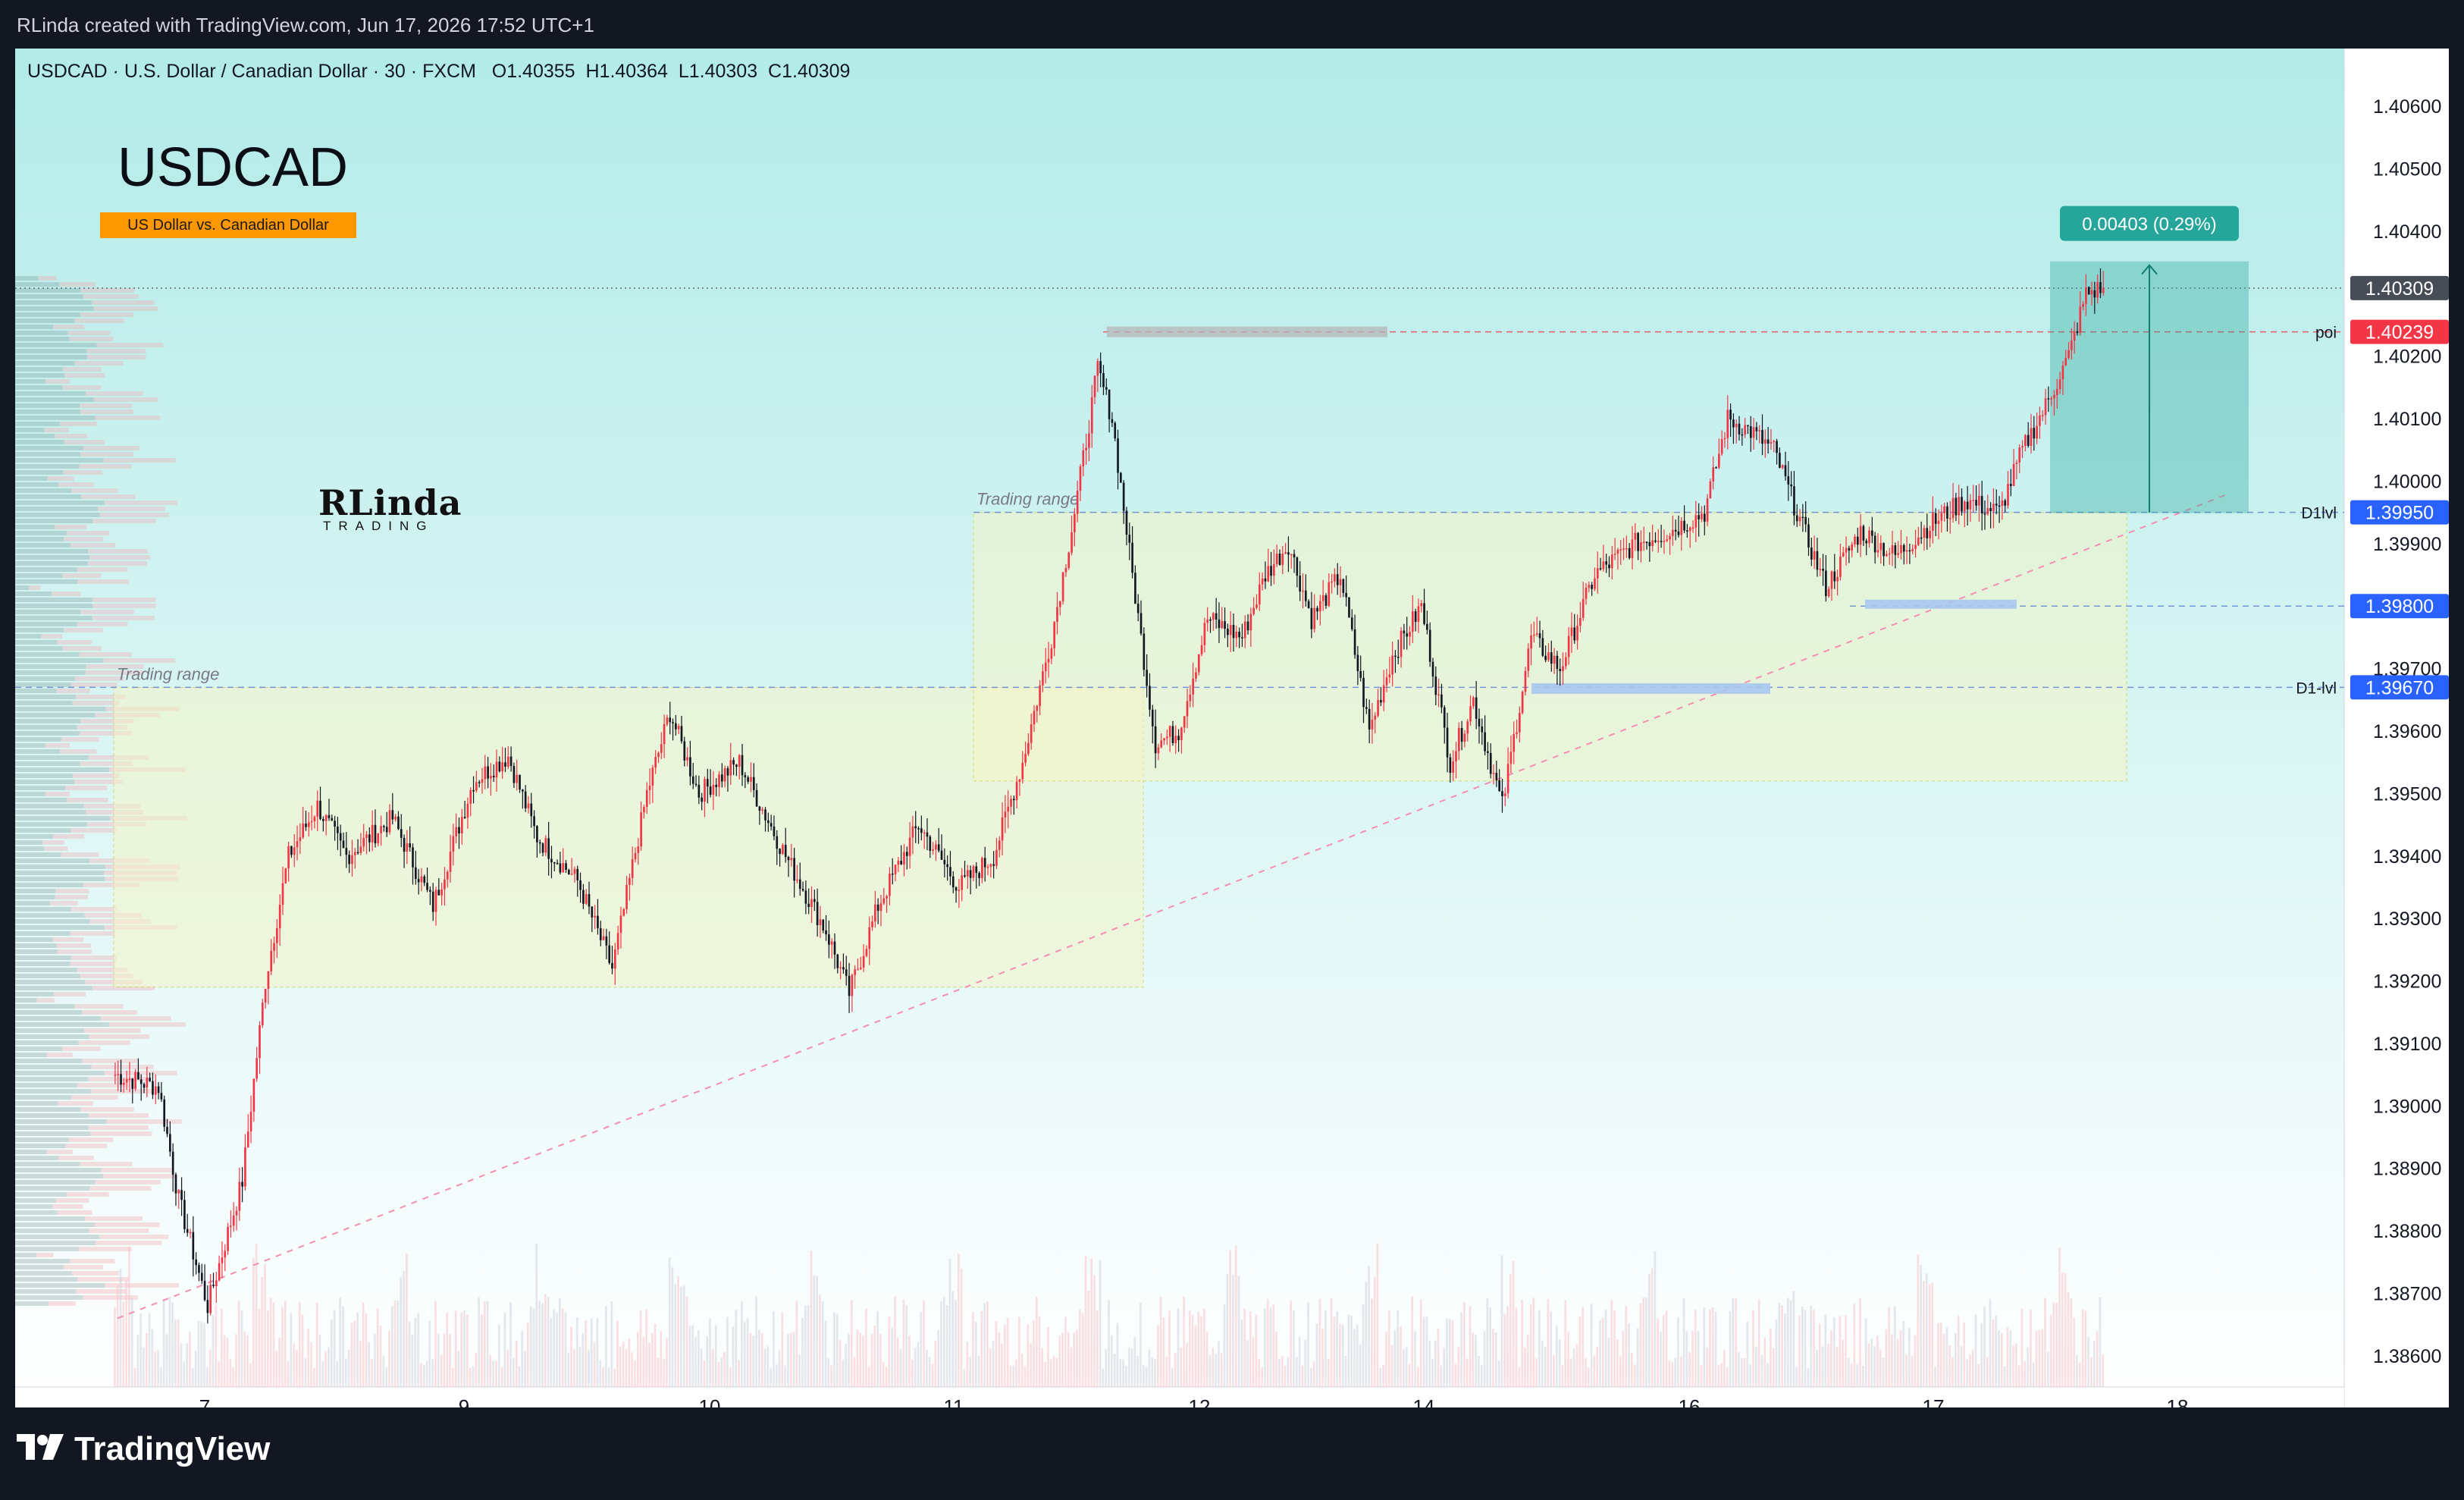 The width and height of the screenshot is (2464, 1500). Describe the element at coordinates (395, 71) in the screenshot. I see `header-interval: 30` at that location.